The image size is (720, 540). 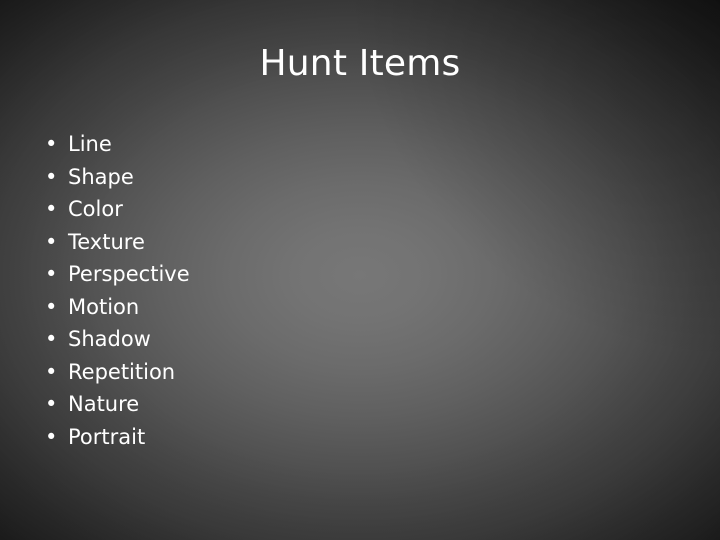 I want to click on list-item-label: Portrait, so click(x=107, y=436).